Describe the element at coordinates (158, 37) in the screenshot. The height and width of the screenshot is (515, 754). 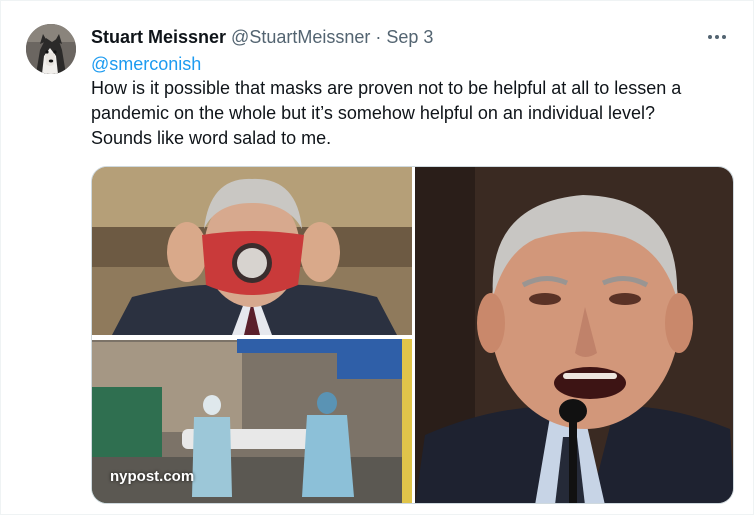
I see `author-name: Stuart Meissner` at that location.